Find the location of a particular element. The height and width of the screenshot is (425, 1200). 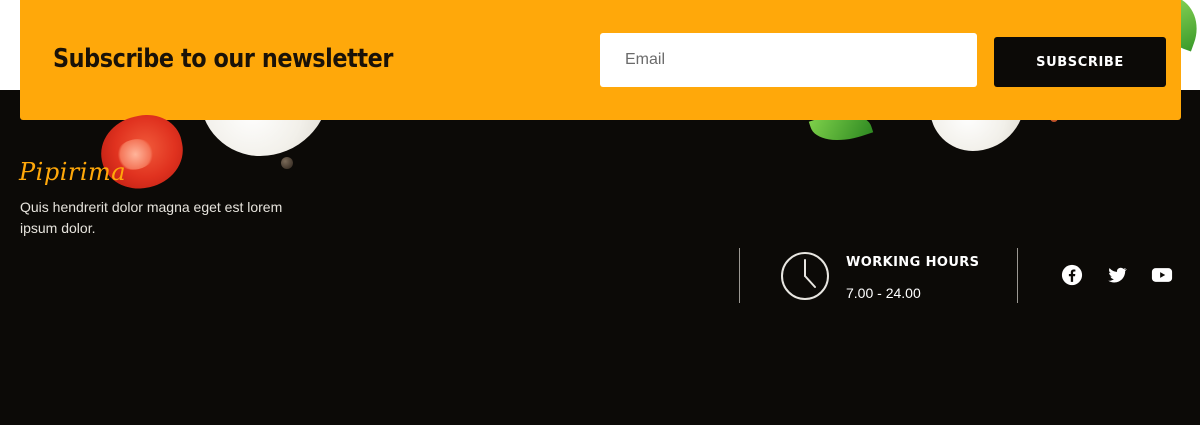

email-input is located at coordinates (788, 60).